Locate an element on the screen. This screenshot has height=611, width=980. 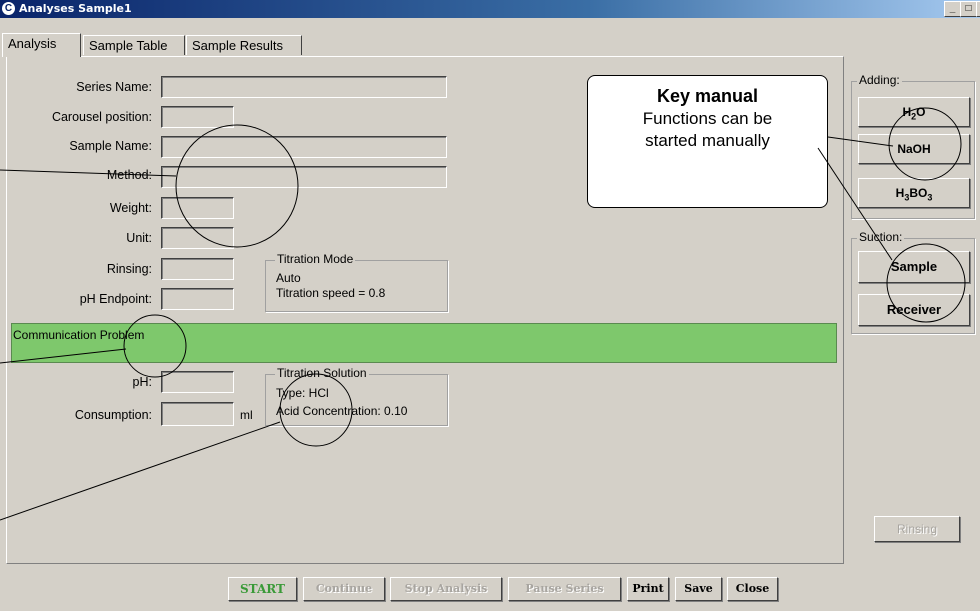
solution-highlight-circle is located at coordinates (316, 410).